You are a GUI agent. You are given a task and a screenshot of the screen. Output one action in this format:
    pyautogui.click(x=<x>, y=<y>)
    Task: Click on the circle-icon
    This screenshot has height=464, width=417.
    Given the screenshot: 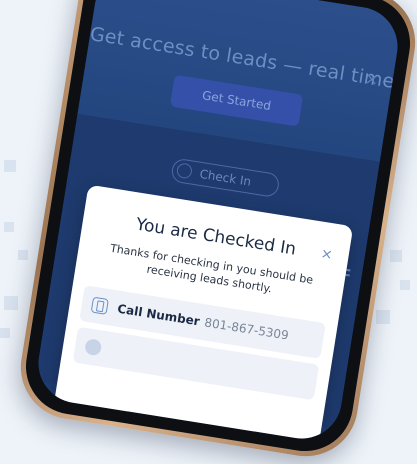 What is the action you would take?
    pyautogui.click(x=93, y=347)
    